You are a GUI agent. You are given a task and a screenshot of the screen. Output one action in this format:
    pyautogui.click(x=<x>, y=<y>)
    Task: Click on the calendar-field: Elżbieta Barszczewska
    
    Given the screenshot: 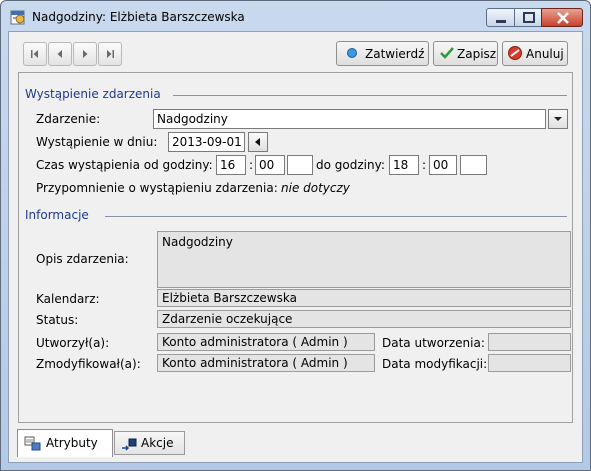 What is the action you would take?
    pyautogui.click(x=364, y=298)
    